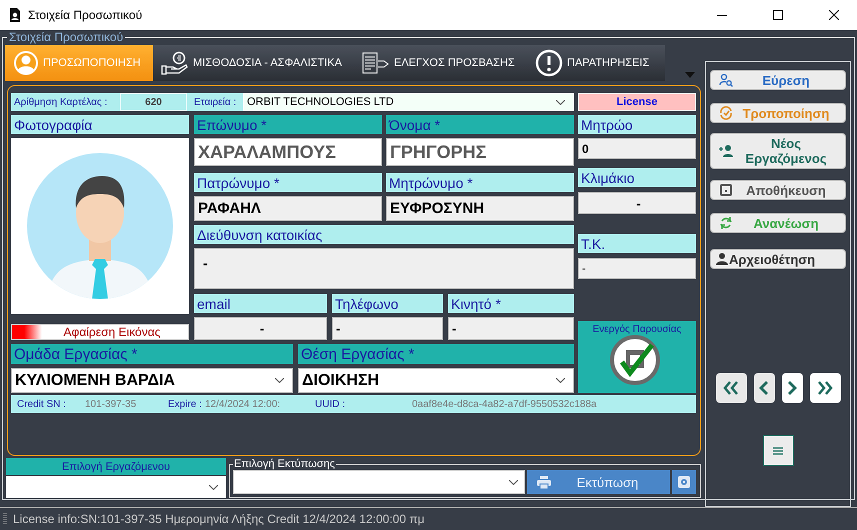  I want to click on address-field: -, so click(384, 268).